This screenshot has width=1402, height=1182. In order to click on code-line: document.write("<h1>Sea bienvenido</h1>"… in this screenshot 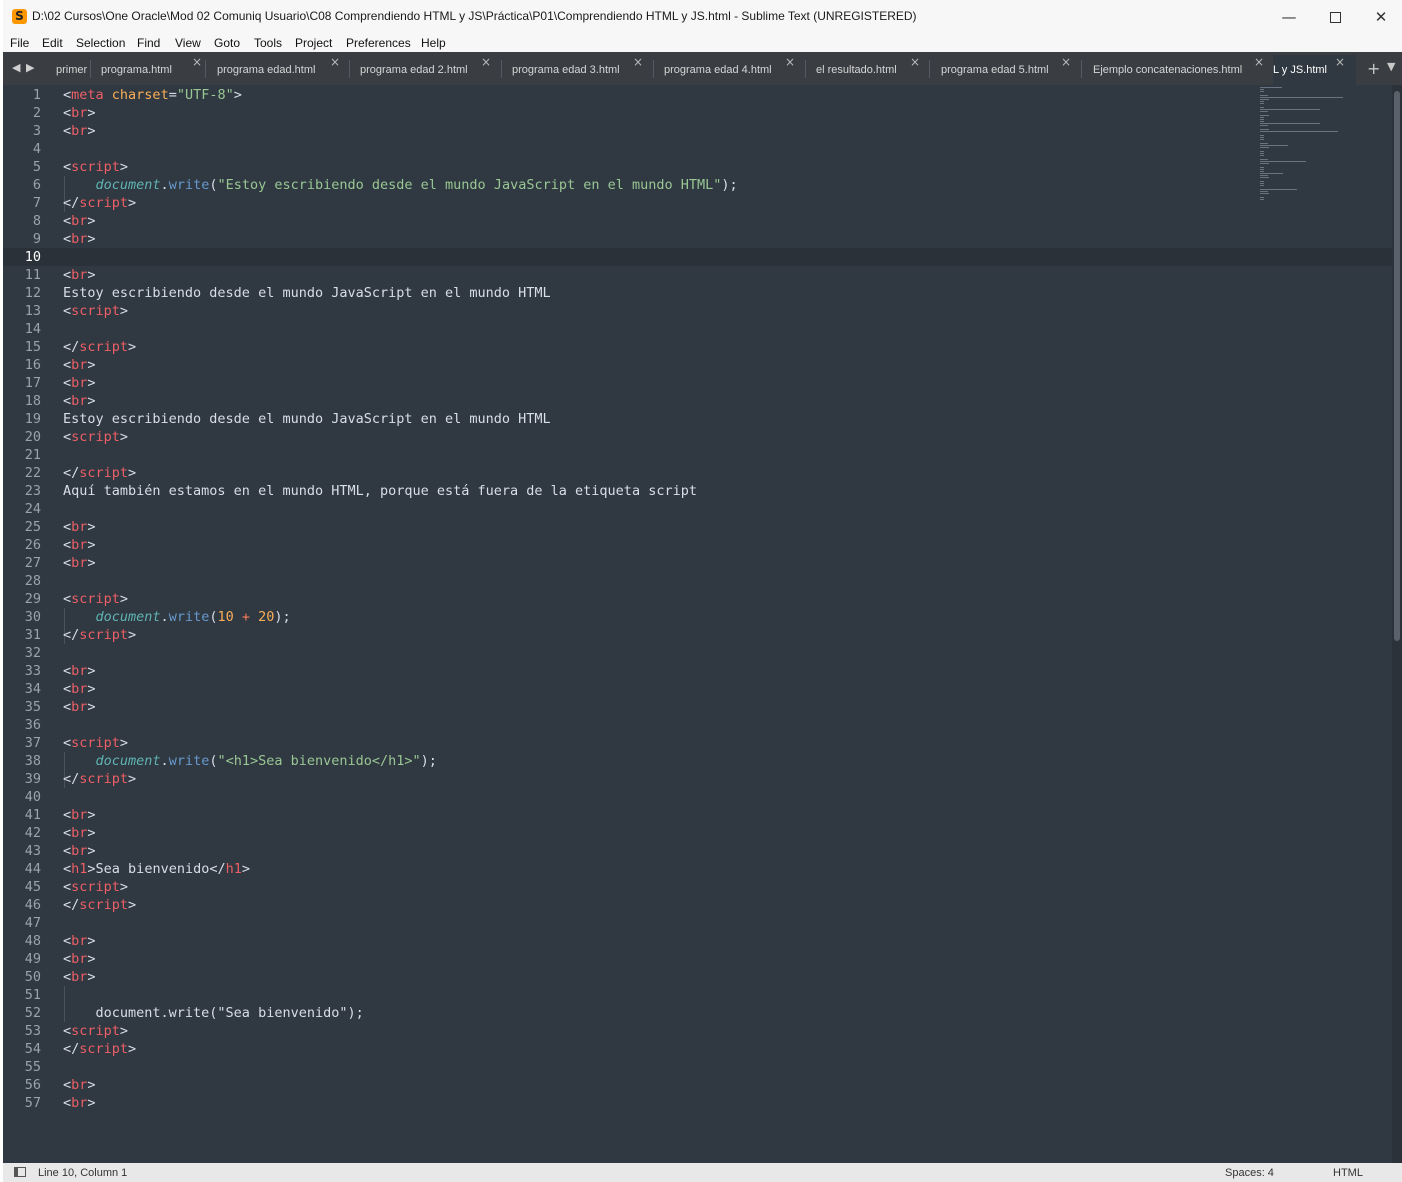, I will do `click(250, 761)`.